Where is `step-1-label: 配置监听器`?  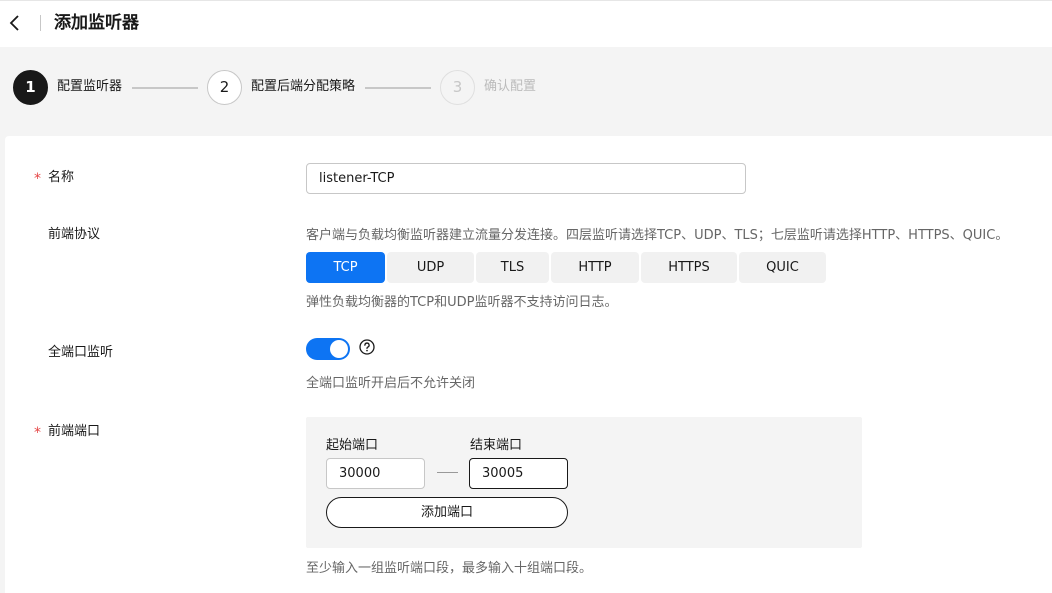 step-1-label: 配置监听器 is located at coordinates (90, 86).